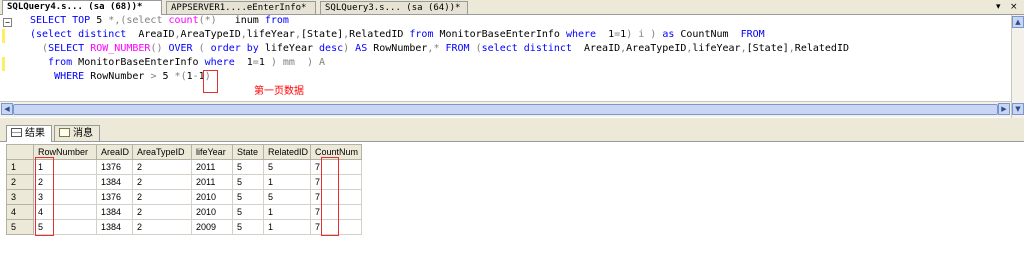  Describe the element at coordinates (82, 7) in the screenshot. I see `tab-sqlquery4: SQLQuery4.s... (sa (68))*` at that location.